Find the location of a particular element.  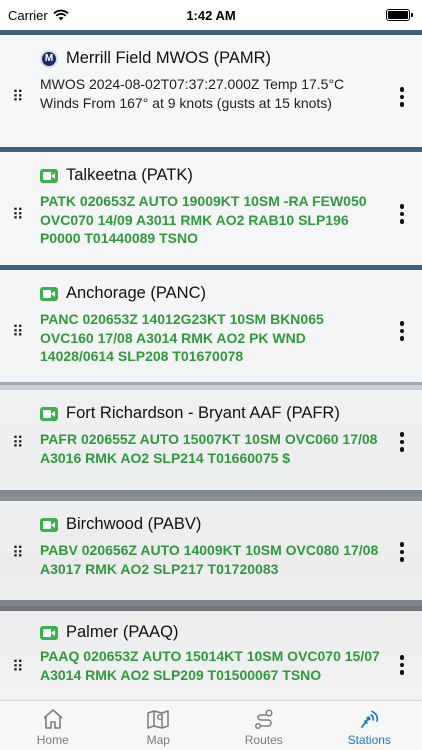

status-bar: Carrier 1:42 AM is located at coordinates (211, 15).